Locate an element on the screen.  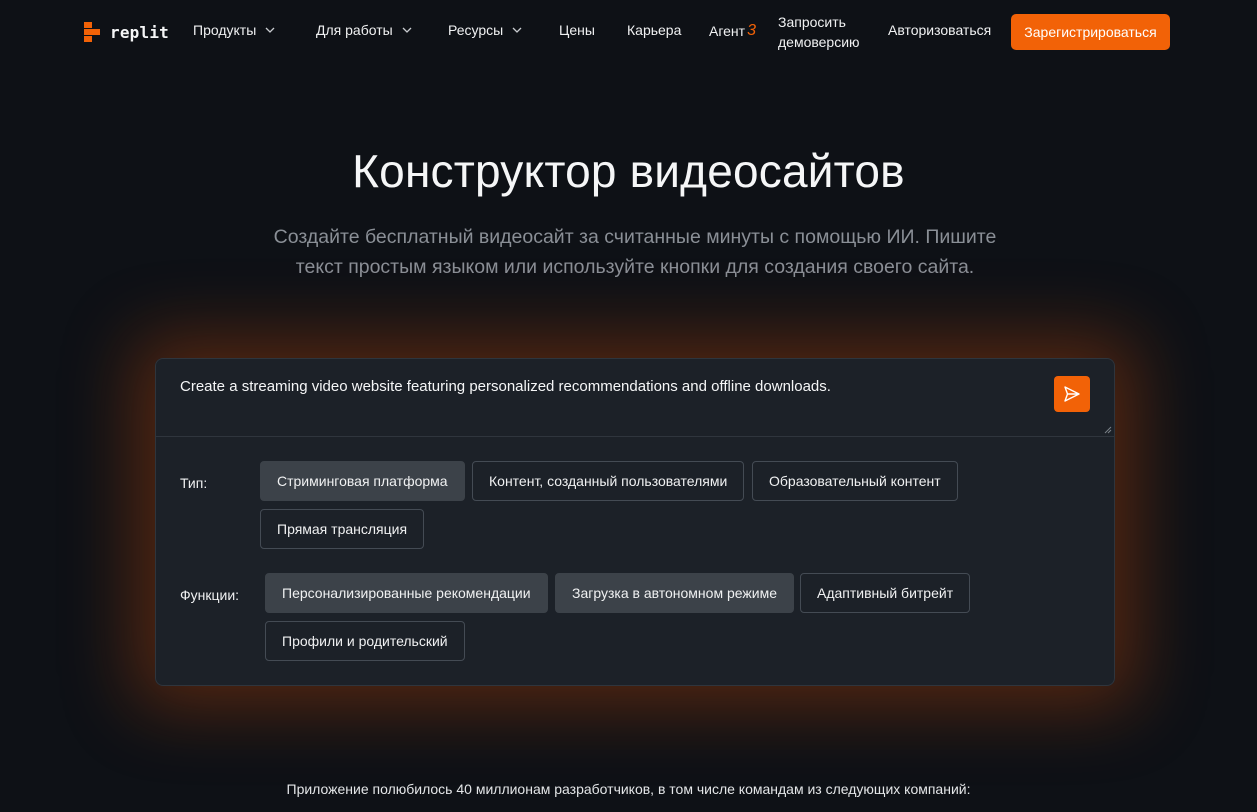
nav-agent-label: Агент is located at coordinates (727, 31).